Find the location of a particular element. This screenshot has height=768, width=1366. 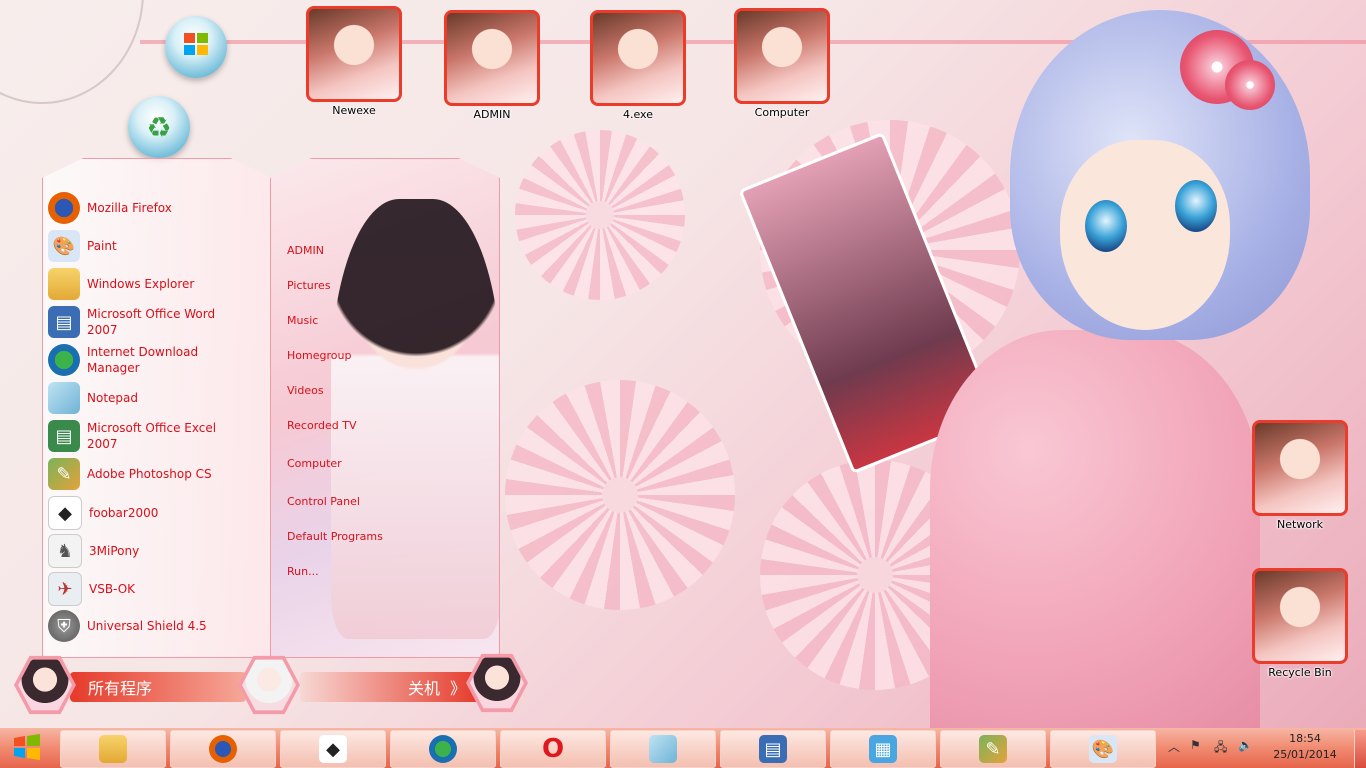

program-label: 3MiPony is located at coordinates (114, 551).